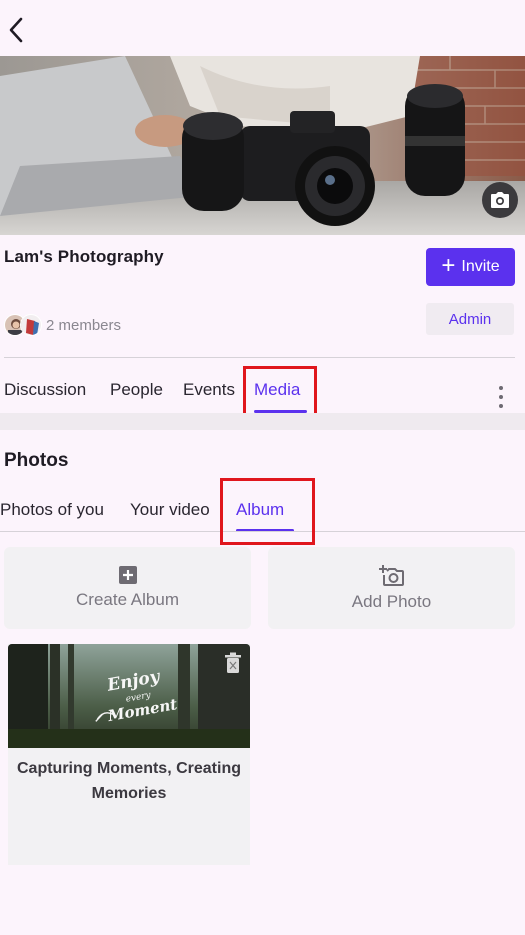 Image resolution: width=525 pixels, height=935 pixels. Describe the element at coordinates (262, 421) in the screenshot. I see `section-separator` at that location.